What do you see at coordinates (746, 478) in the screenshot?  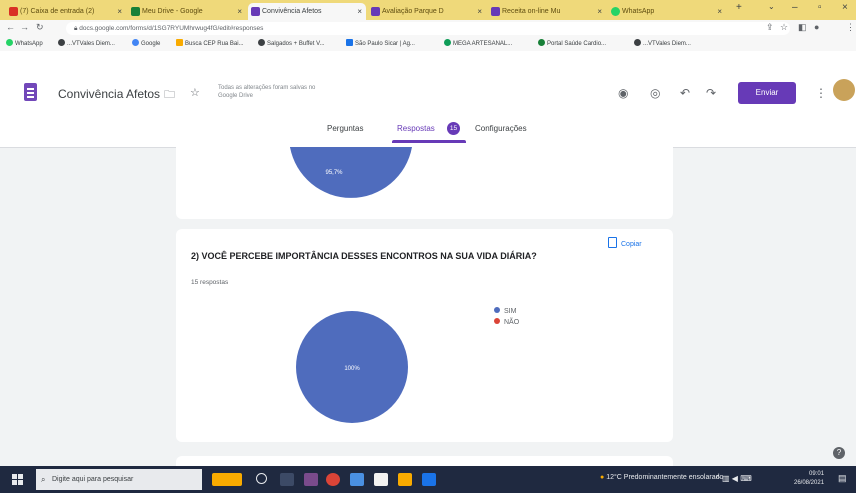 I see `language-icon: ⌨︎` at bounding box center [746, 478].